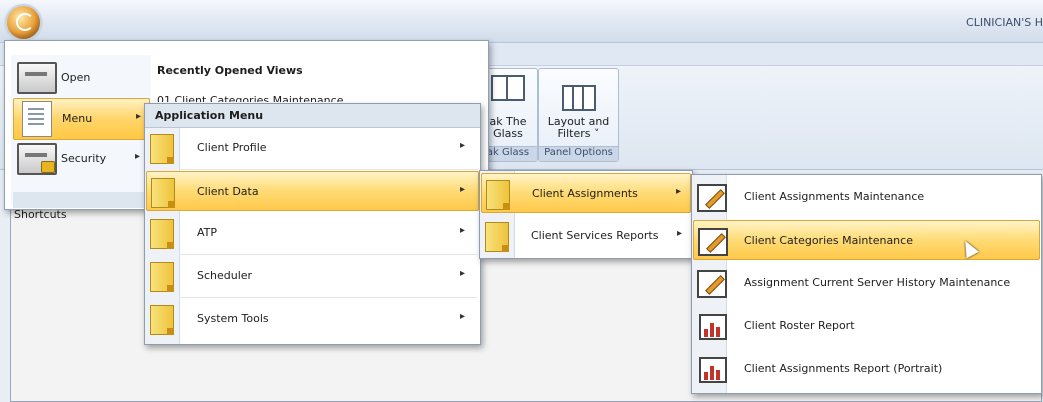 The width and height of the screenshot is (1043, 402). I want to click on window-title: CLINICIAN'S H, so click(1004, 22).